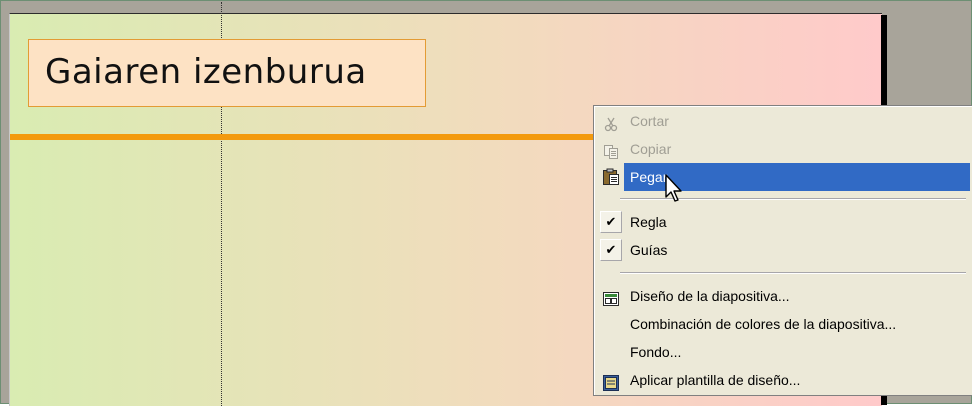 This screenshot has height=406, width=972. I want to click on menu-item-label: Pegar, so click(649, 177).